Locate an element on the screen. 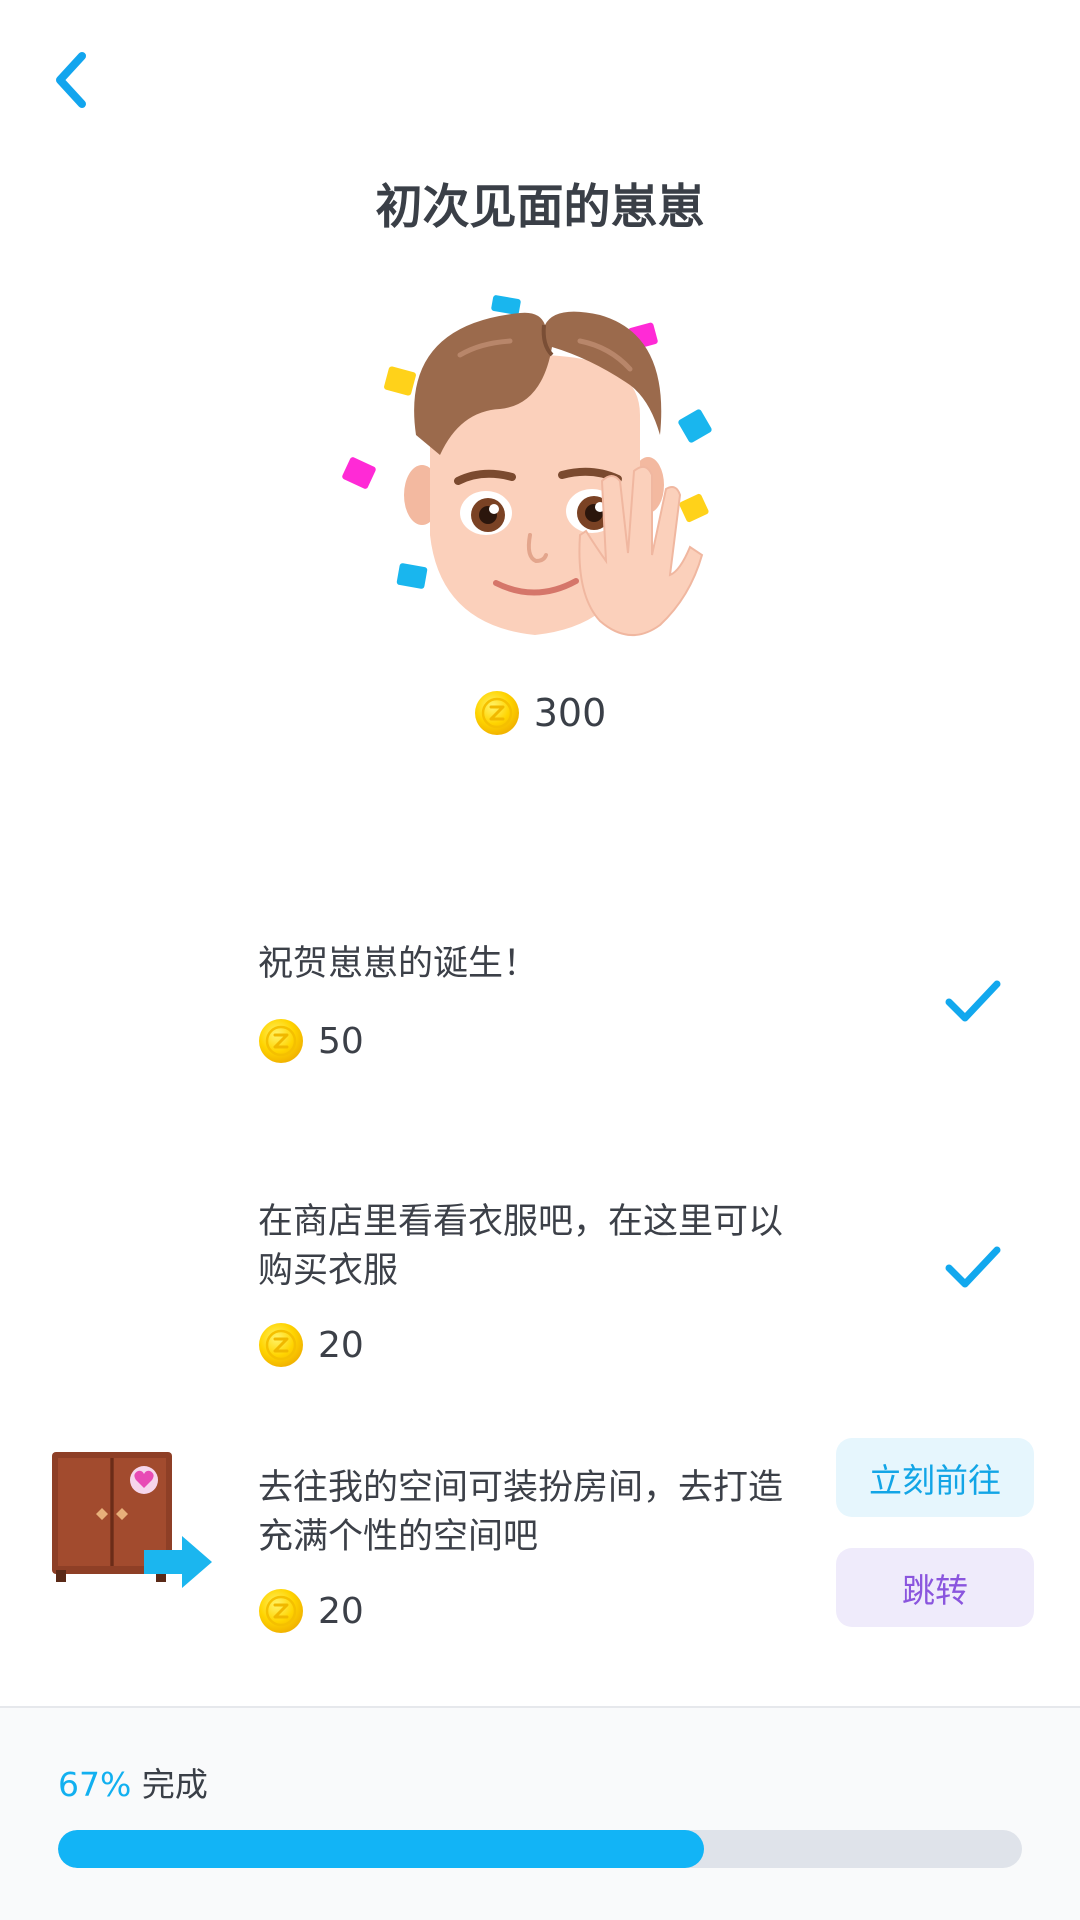 Image resolution: width=1080 pixels, height=1920 pixels. task-description: 去往我的空间可装扮房间，去打造充满个性的空间吧 is located at coordinates (521, 1512).